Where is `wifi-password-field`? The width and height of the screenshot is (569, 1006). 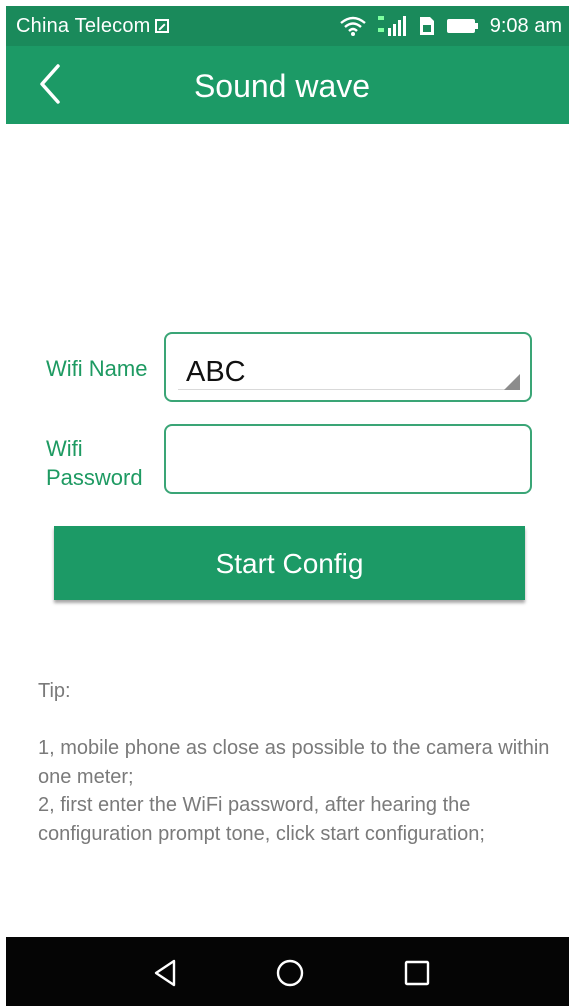 wifi-password-field is located at coordinates (348, 459).